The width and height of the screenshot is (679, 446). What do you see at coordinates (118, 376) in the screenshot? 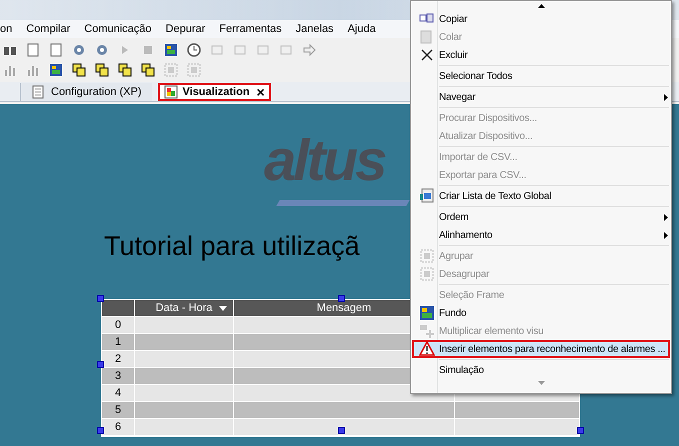
I see `row-index: 3` at bounding box center [118, 376].